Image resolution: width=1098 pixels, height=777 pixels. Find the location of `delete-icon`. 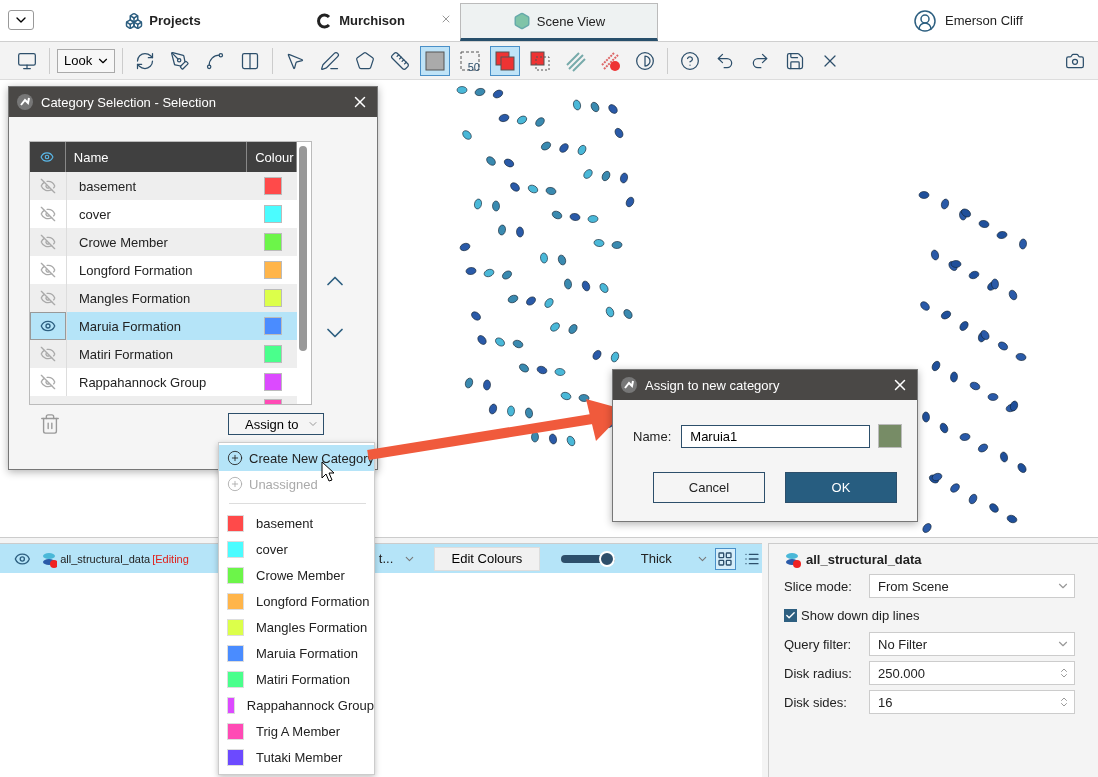

delete-icon is located at coordinates (50, 424).